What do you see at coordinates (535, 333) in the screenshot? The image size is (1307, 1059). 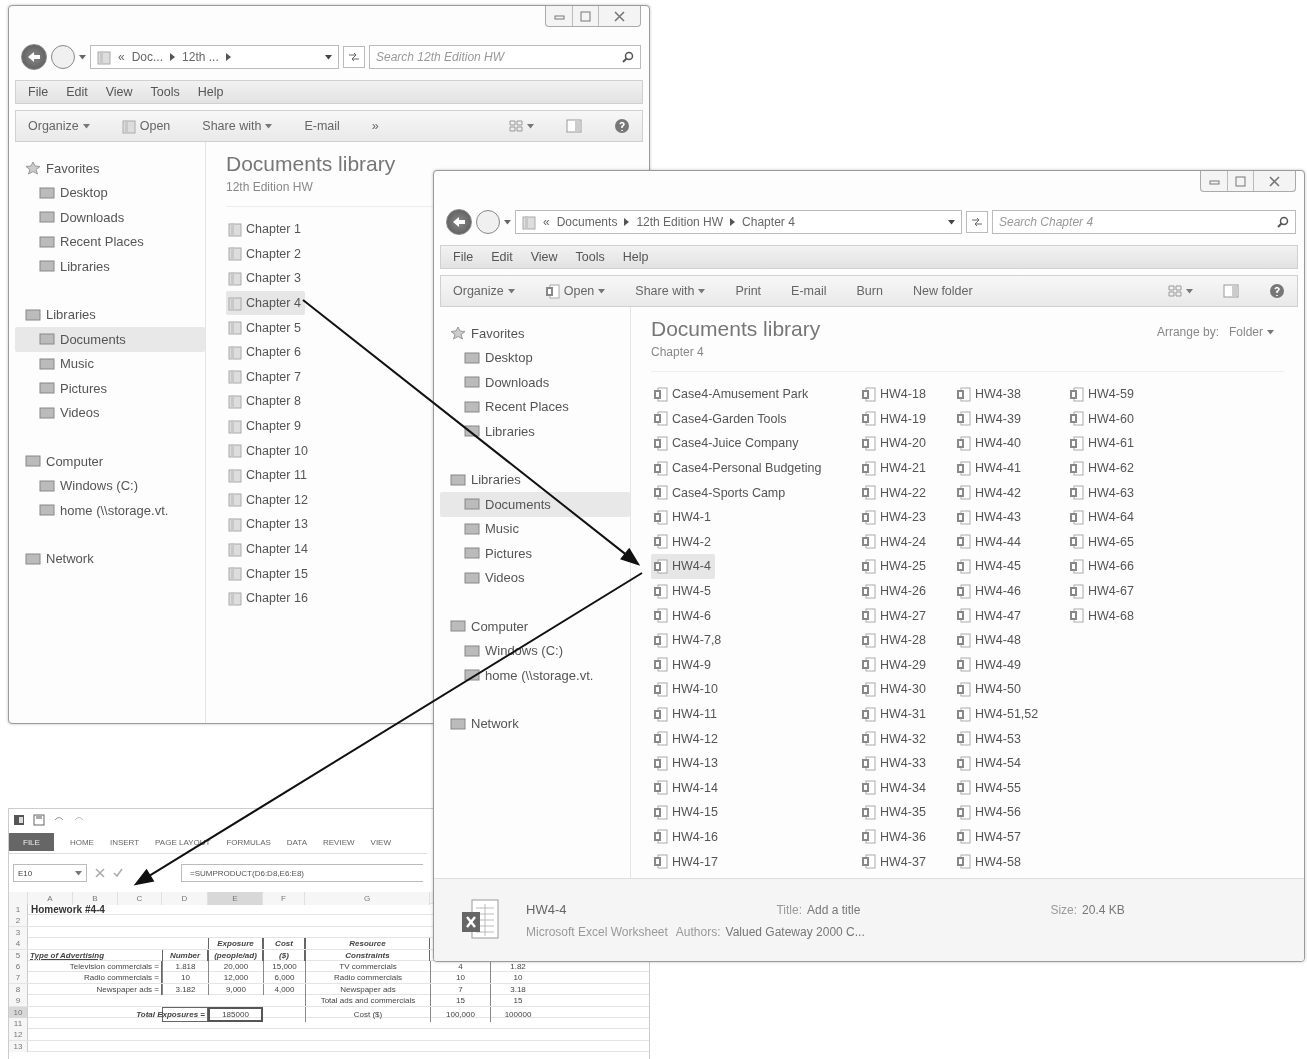 I see `nav-group: Favorites` at bounding box center [535, 333].